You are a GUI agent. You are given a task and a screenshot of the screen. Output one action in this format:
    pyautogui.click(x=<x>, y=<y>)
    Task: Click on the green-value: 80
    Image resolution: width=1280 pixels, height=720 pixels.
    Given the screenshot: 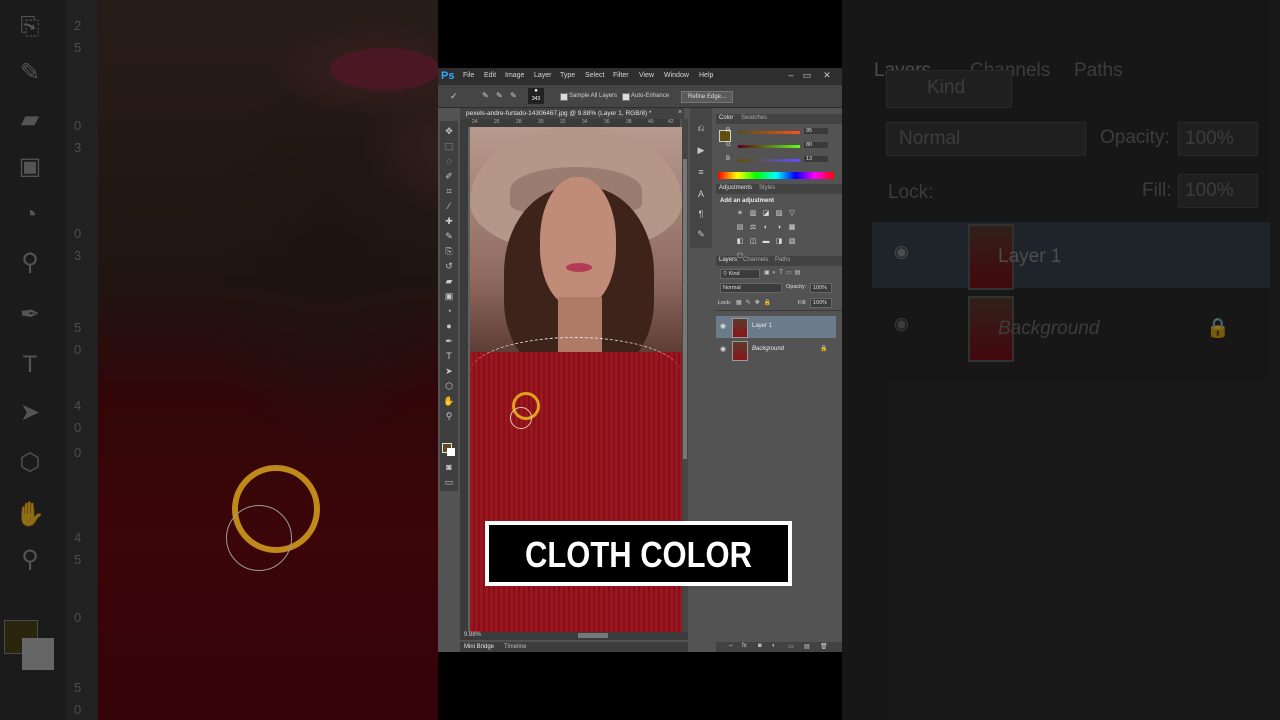 What is the action you would take?
    pyautogui.click(x=816, y=145)
    